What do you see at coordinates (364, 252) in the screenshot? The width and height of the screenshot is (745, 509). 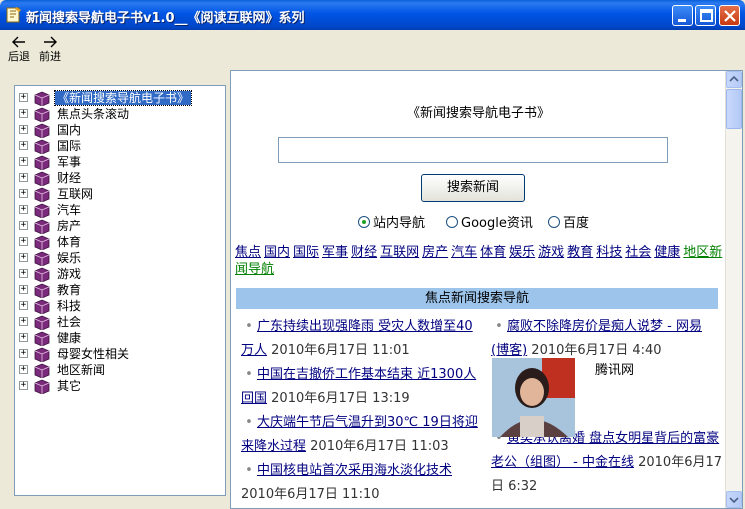 I see `category-link: 财经` at bounding box center [364, 252].